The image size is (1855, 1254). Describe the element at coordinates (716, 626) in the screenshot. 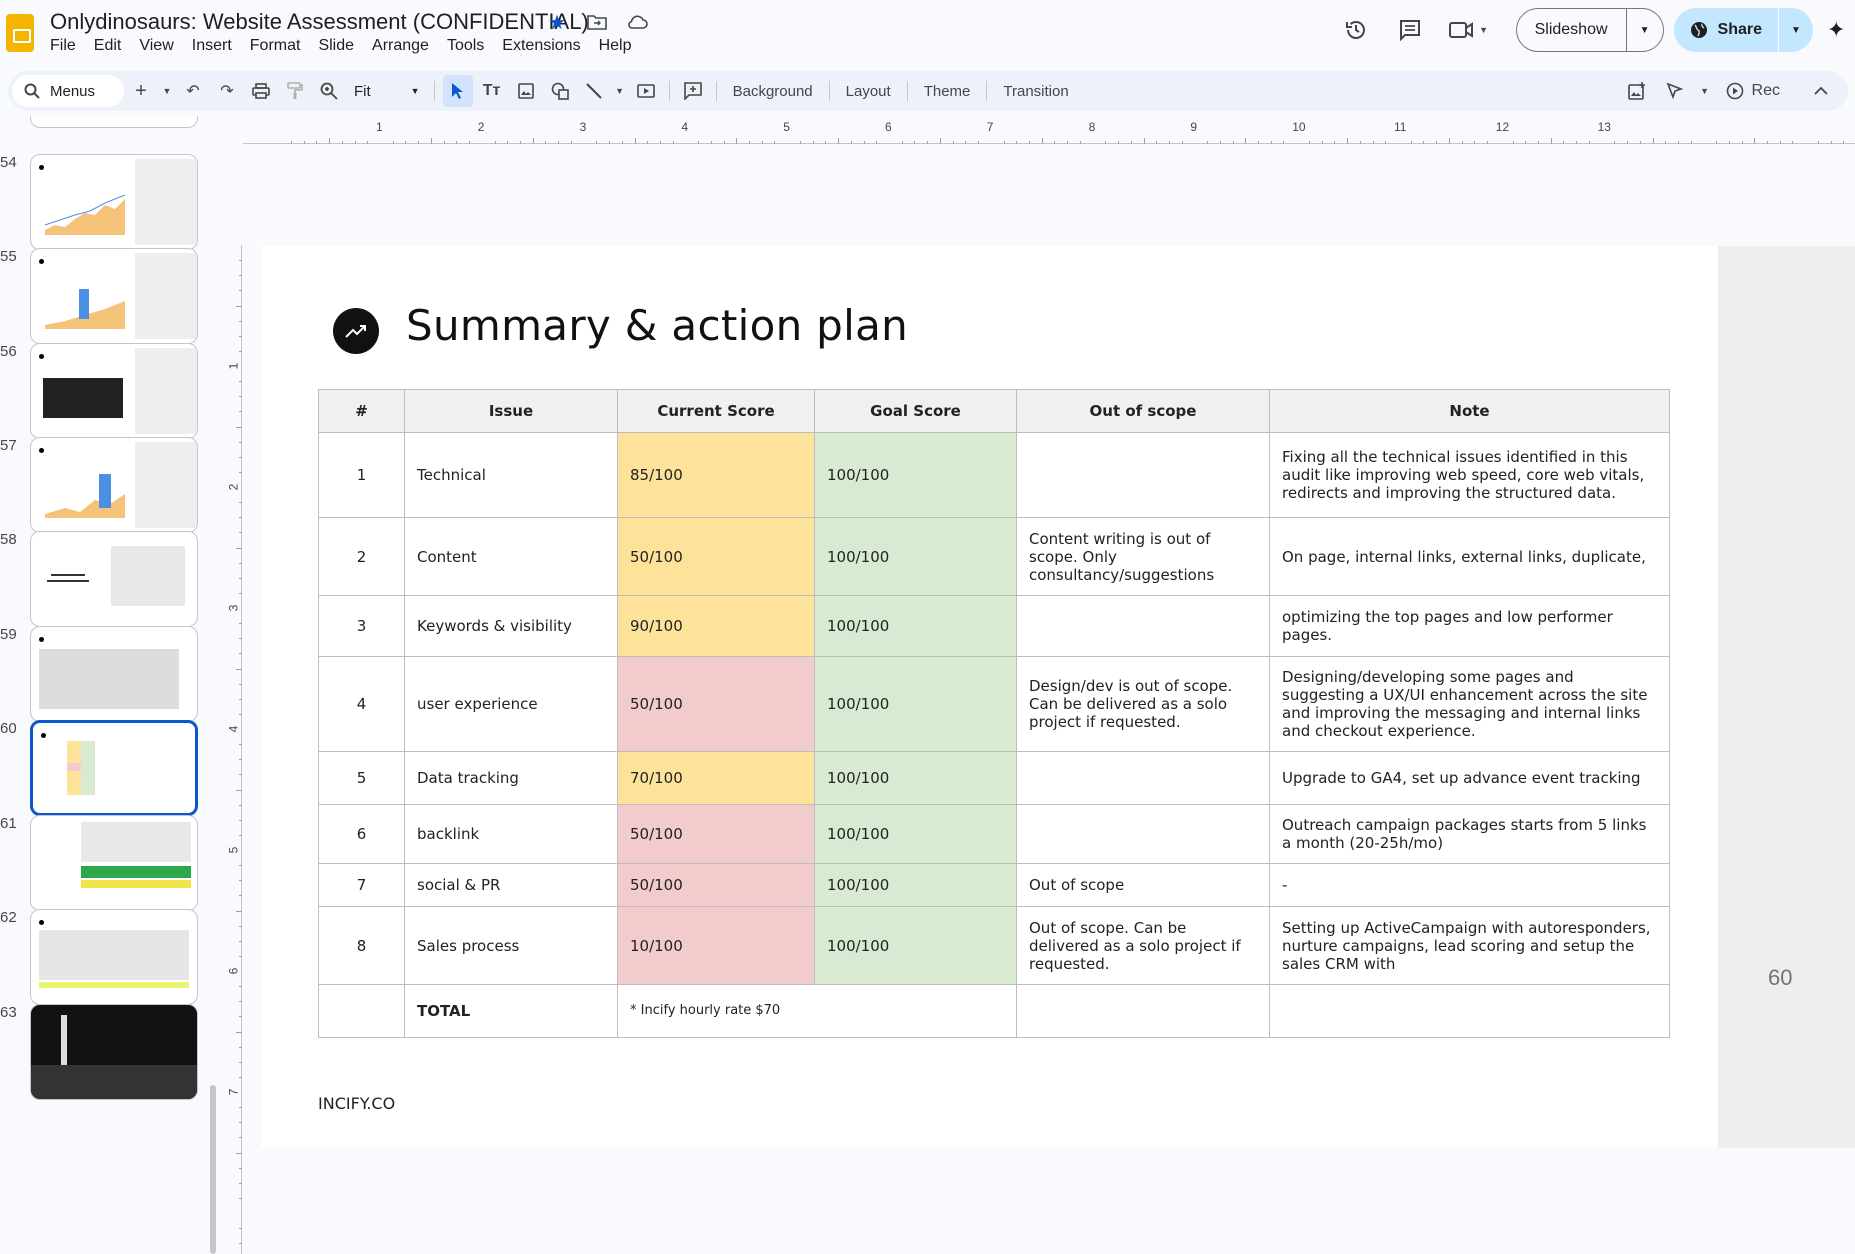

I see `row-current-score: 90/100` at that location.